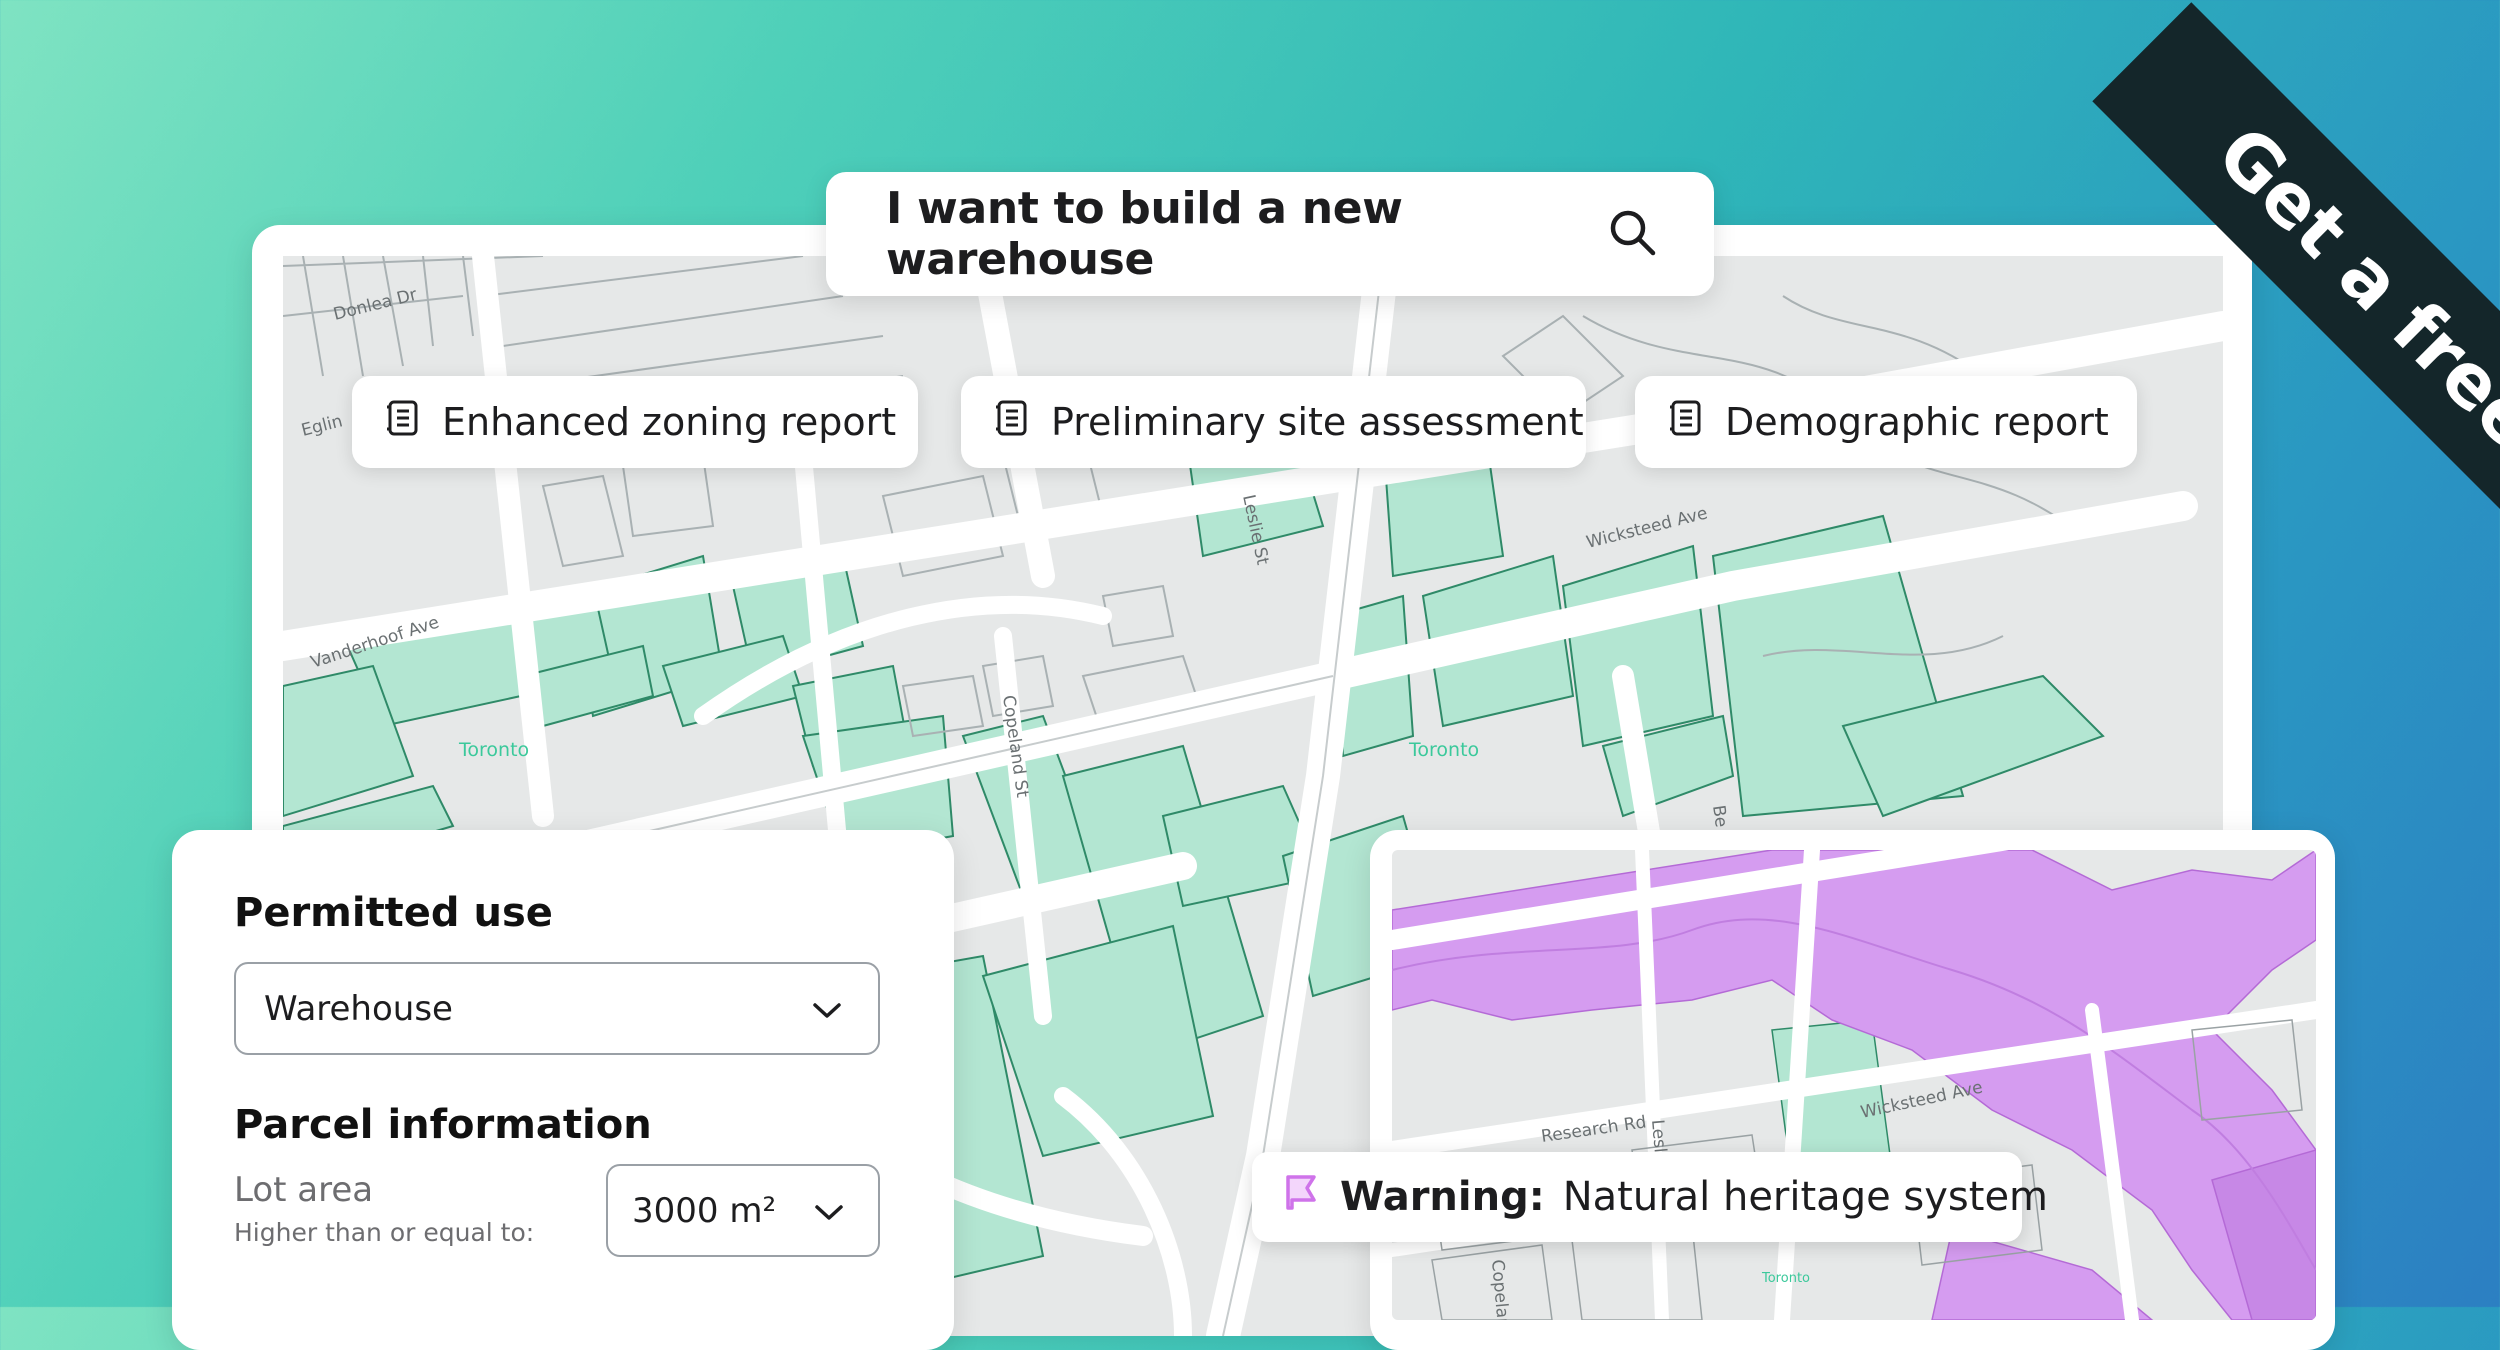  I want to click on demographic-report-chip: Demographic report, so click(1886, 422).